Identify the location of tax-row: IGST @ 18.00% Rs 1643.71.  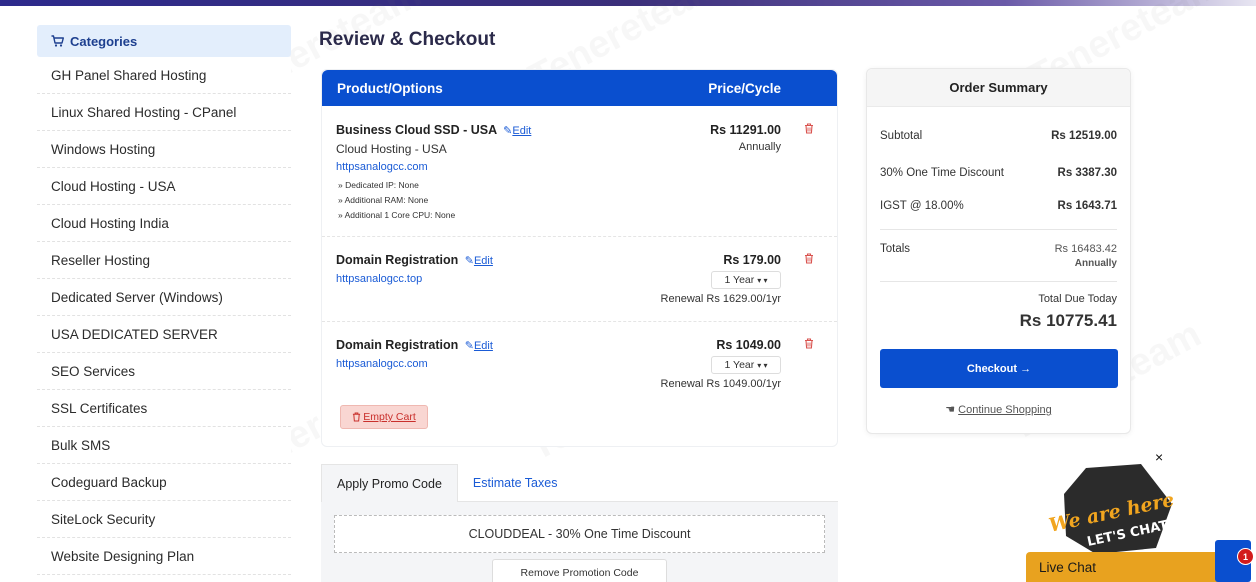
(998, 206).